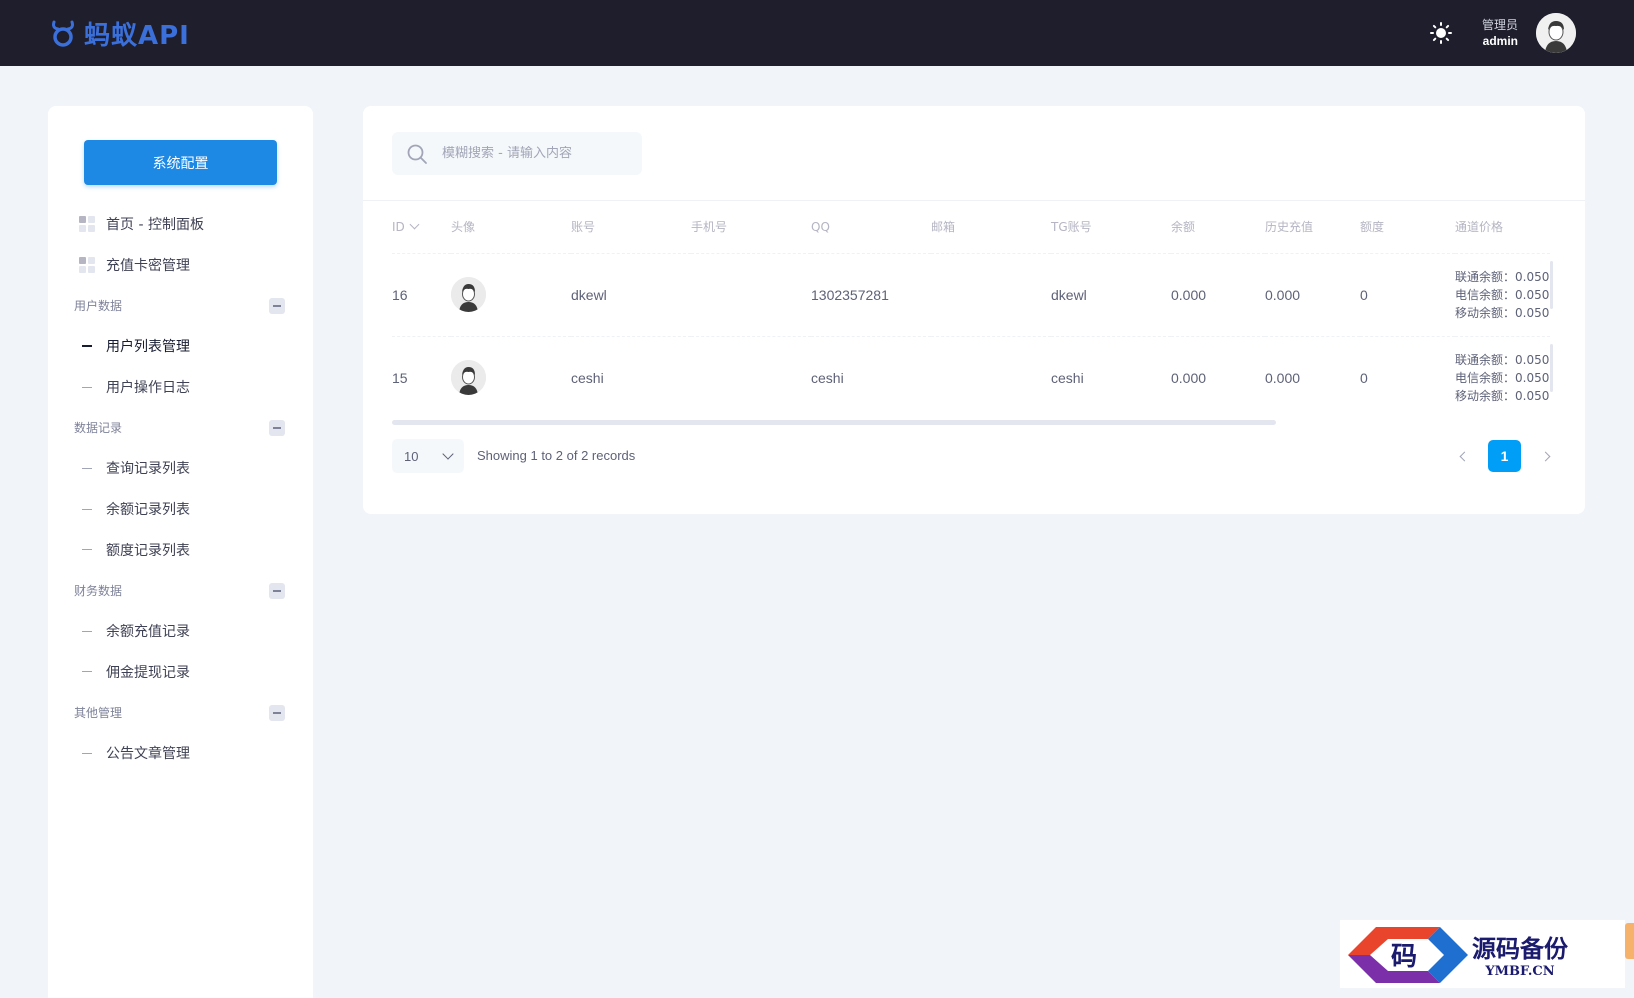 The image size is (1634, 998). I want to click on user-avatar, so click(1556, 33).